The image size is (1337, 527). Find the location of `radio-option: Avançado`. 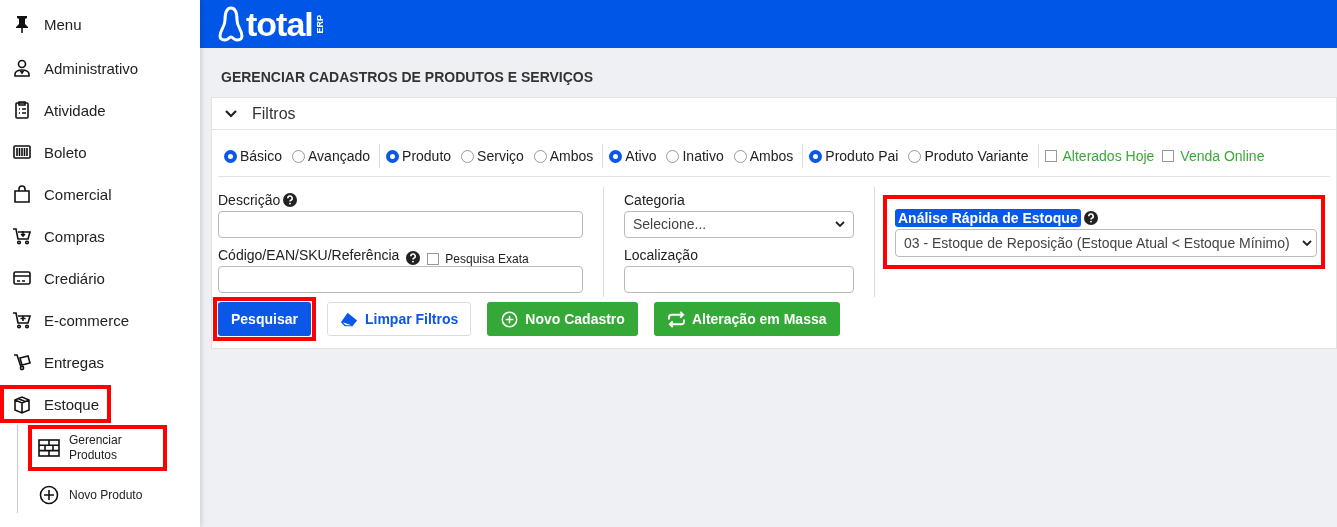

radio-option: Avançado is located at coordinates (331, 156).